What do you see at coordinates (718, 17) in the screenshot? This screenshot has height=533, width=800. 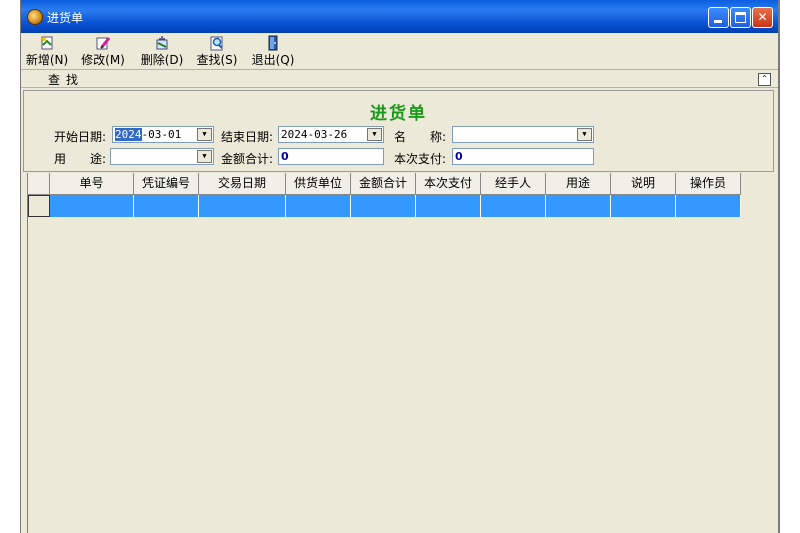 I see `minimize-button` at bounding box center [718, 17].